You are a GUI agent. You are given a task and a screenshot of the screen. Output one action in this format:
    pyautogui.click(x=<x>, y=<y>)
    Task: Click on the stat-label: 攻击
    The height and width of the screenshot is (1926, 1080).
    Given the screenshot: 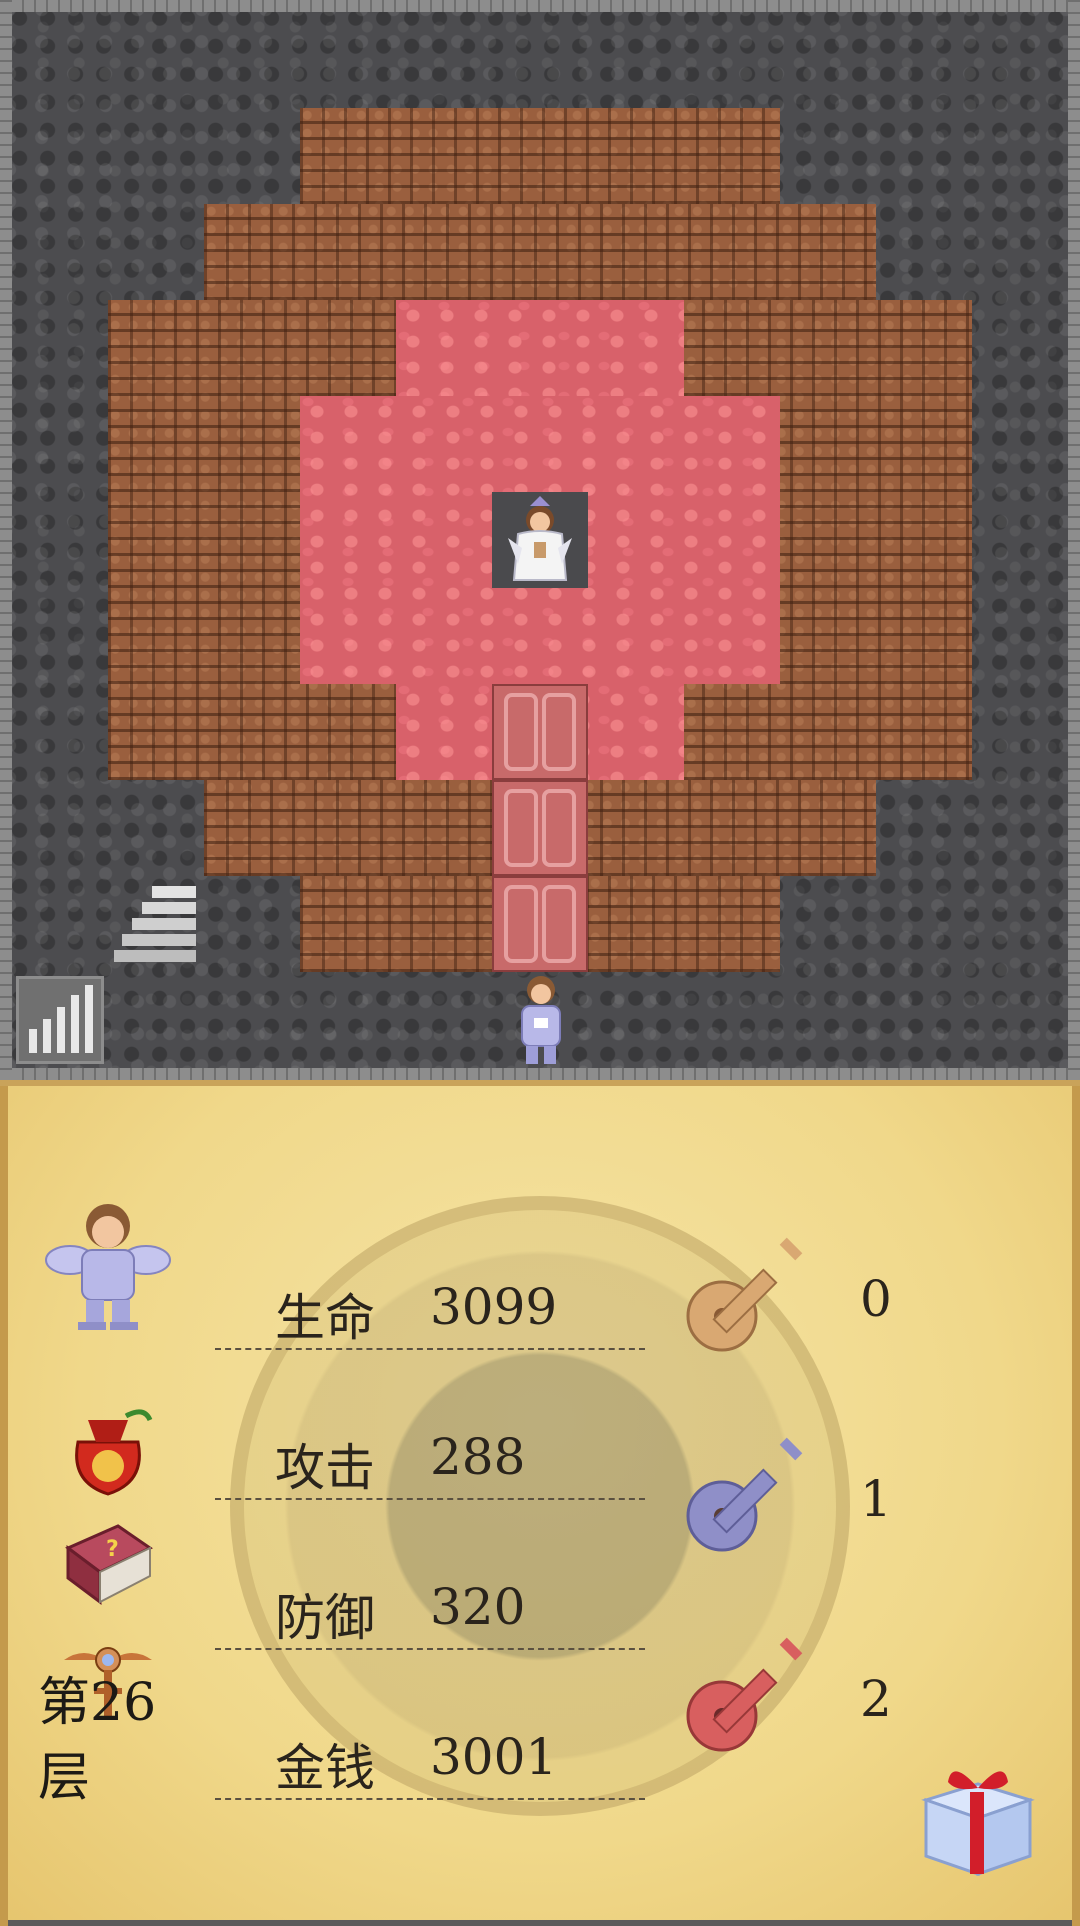 What is the action you would take?
    pyautogui.click(x=325, y=1468)
    